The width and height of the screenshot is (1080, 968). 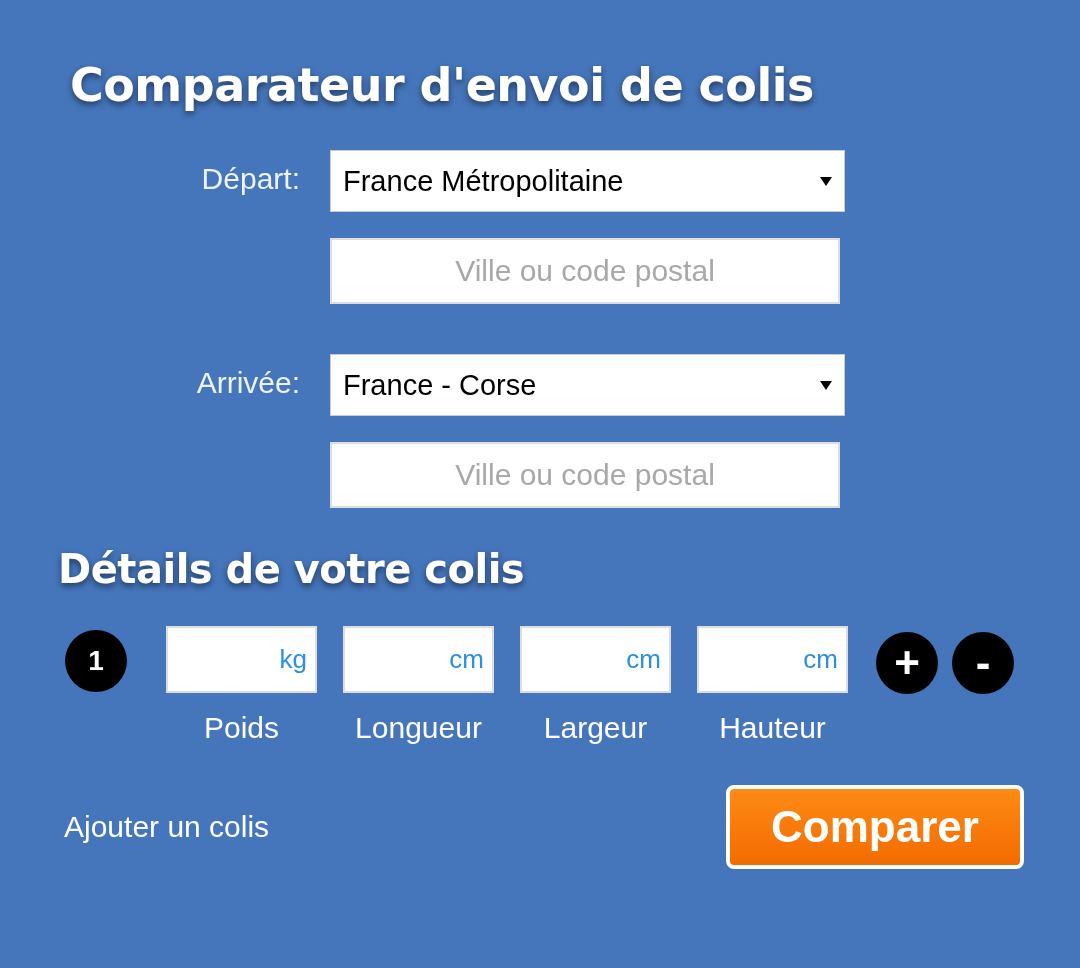 What do you see at coordinates (291, 568) in the screenshot?
I see `section-title: Détails de votre colis` at bounding box center [291, 568].